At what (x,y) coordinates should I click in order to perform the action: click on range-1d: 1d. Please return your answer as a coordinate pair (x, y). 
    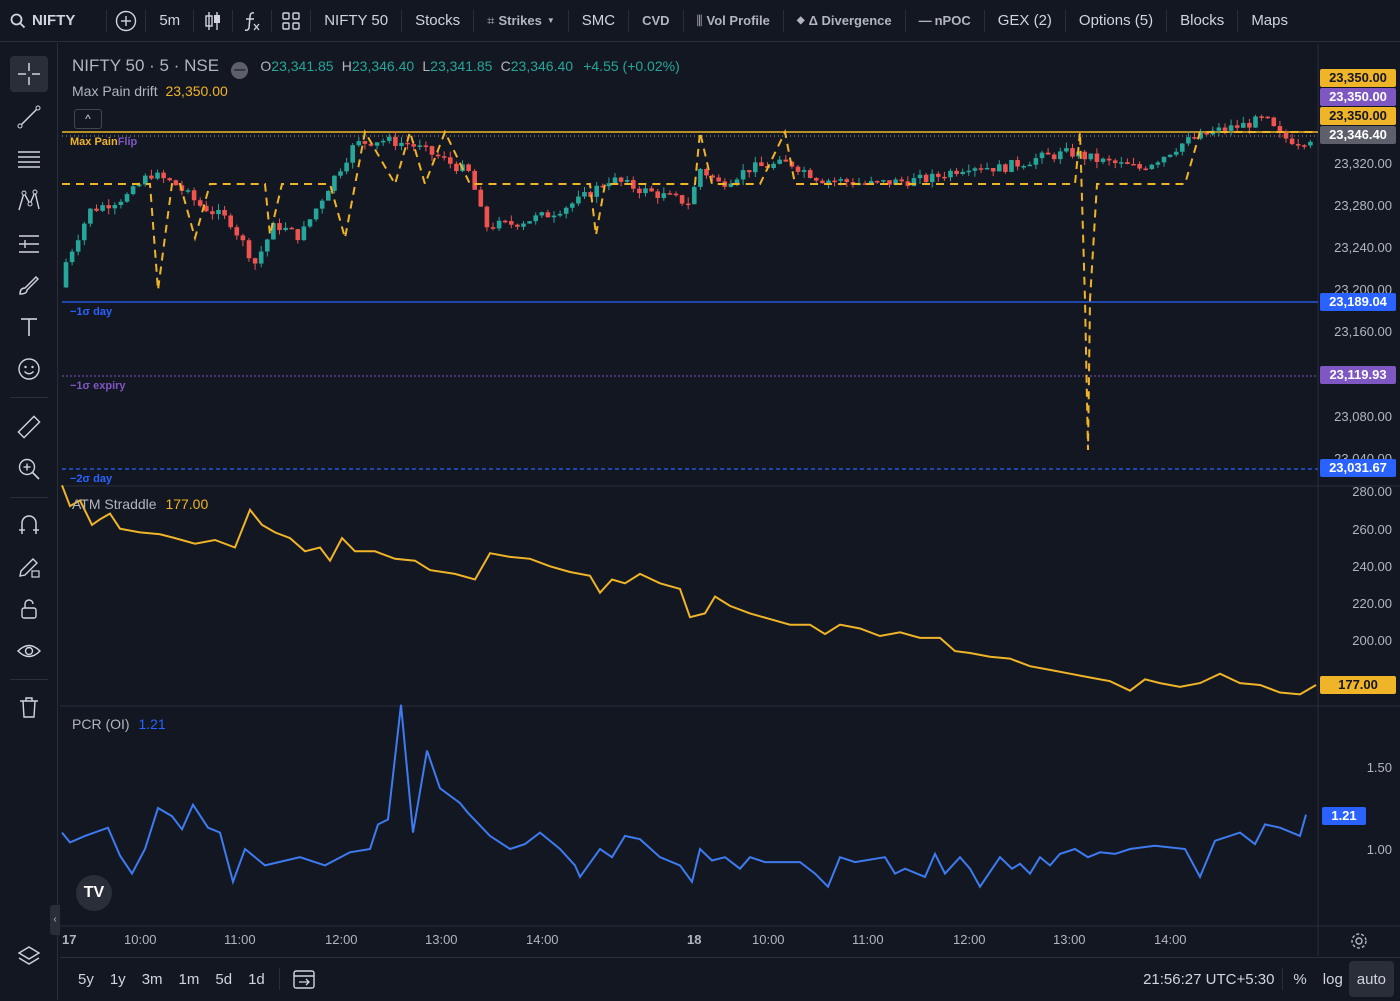
    Looking at the image, I should click on (256, 979).